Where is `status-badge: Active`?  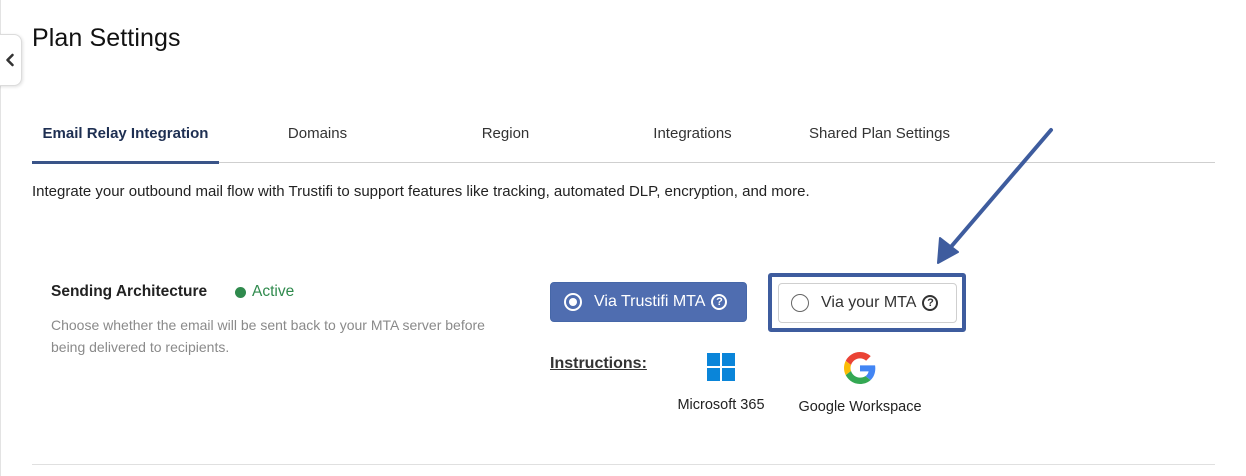
status-badge: Active is located at coordinates (264, 292).